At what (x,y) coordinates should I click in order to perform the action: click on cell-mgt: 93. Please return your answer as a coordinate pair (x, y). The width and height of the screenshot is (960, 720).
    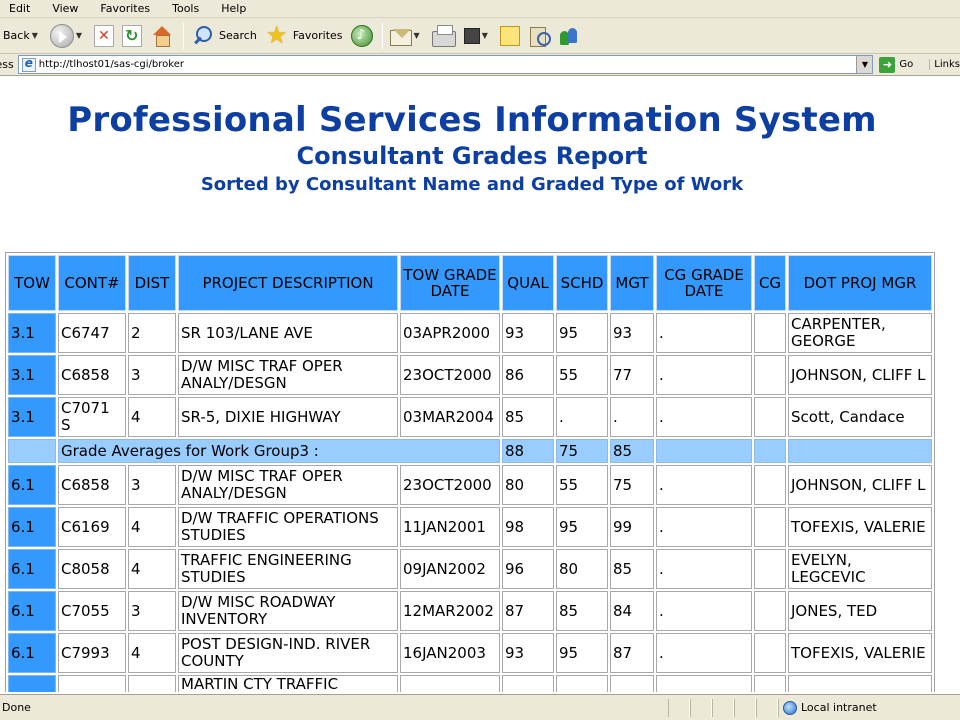
    Looking at the image, I should click on (632, 333).